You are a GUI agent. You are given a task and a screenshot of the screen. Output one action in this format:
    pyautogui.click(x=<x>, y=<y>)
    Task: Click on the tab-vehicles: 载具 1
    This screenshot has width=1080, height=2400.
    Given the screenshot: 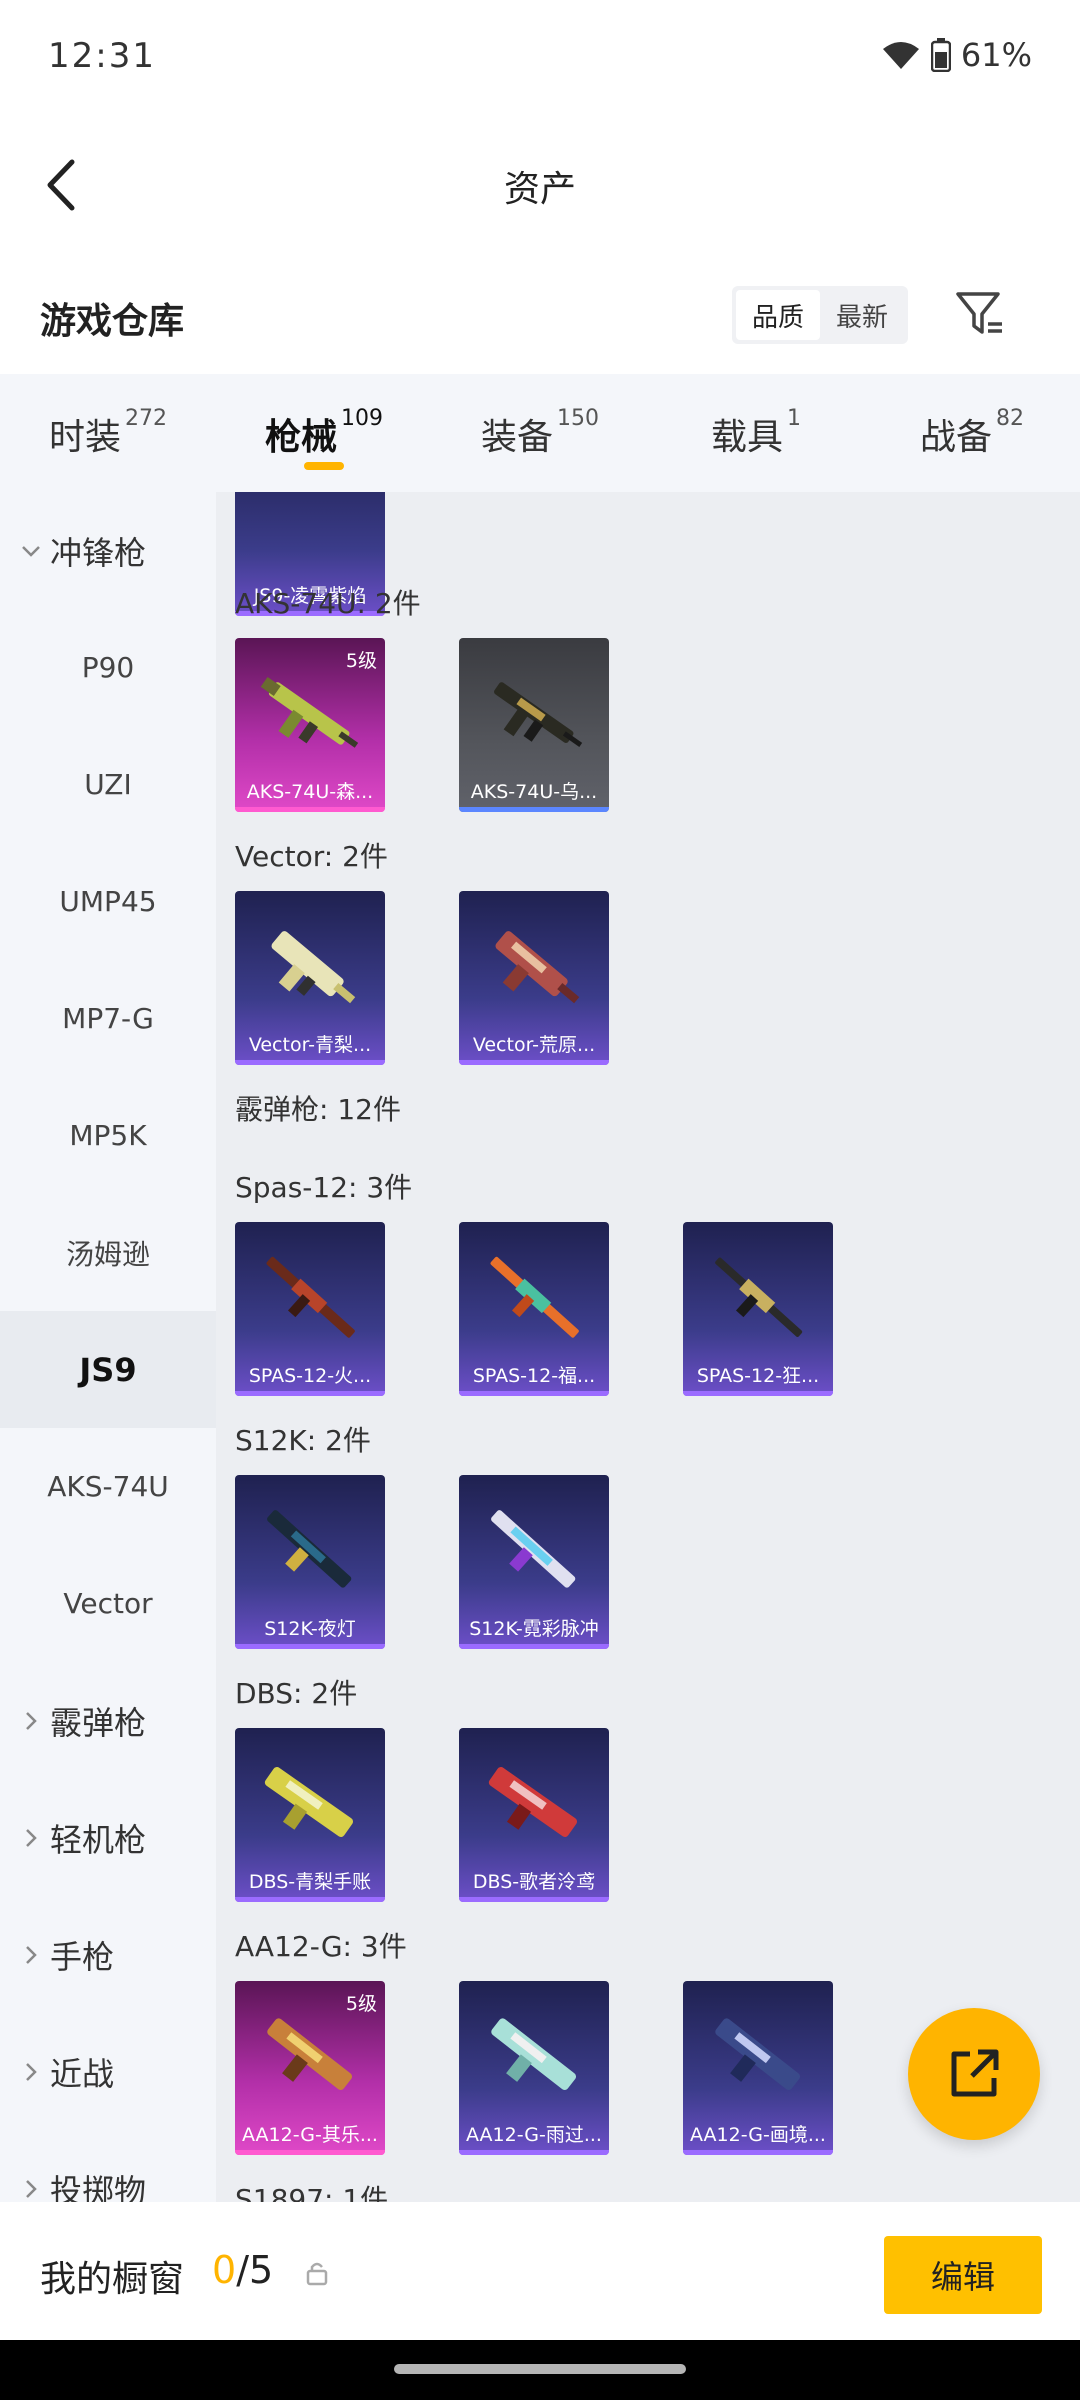 What is the action you would take?
    pyautogui.click(x=756, y=433)
    